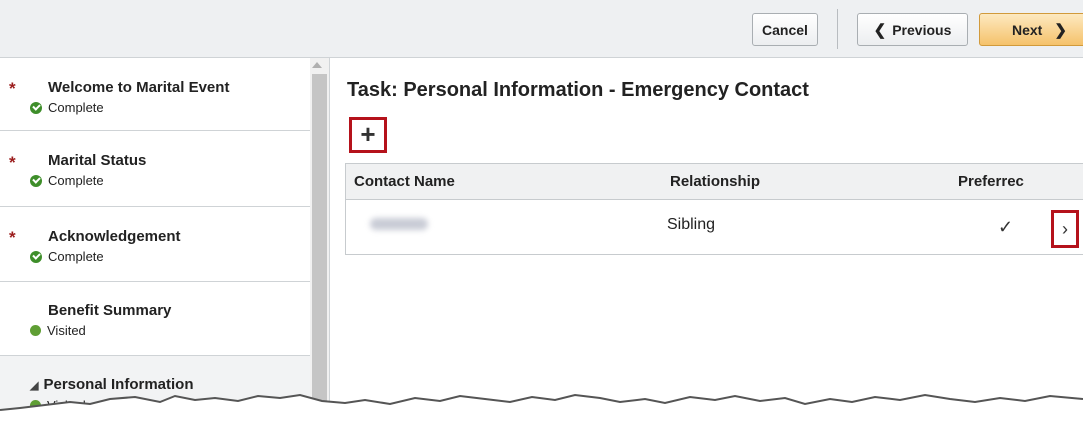 Image resolution: width=1083 pixels, height=428 pixels. What do you see at coordinates (399, 224) in the screenshot?
I see `contact-name-redacted` at bounding box center [399, 224].